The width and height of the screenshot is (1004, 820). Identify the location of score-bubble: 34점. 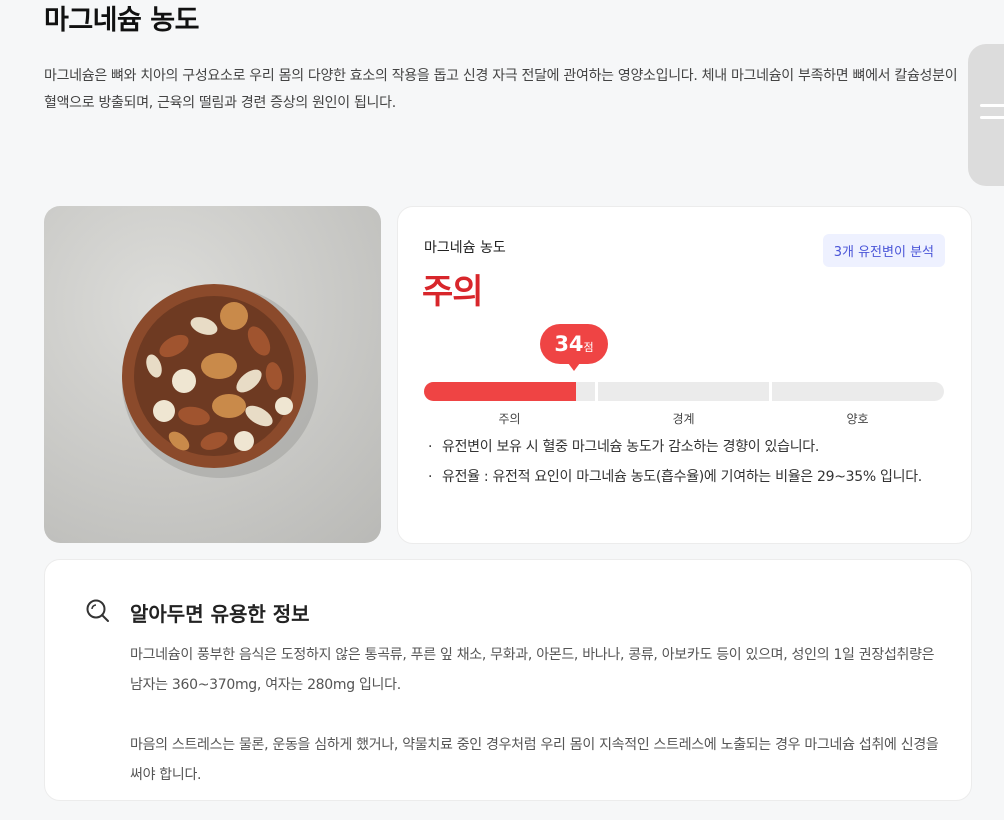
(574, 347).